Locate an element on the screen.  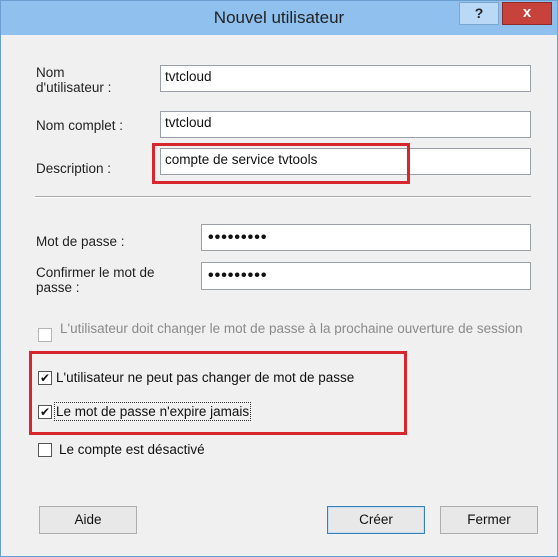
must-change-password-label-wrap is located at coordinates (68, 340).